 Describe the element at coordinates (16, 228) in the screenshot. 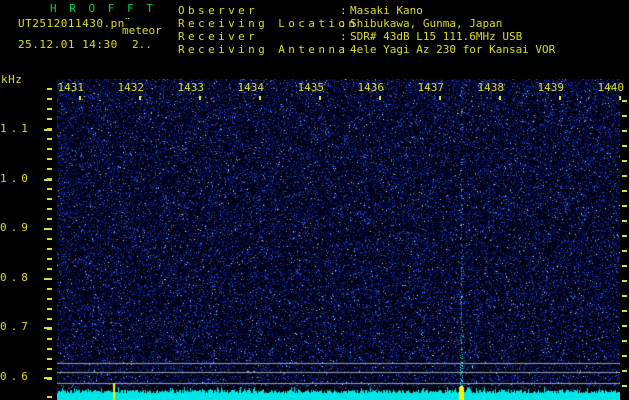

I see `freq-axis-label: 0.9` at that location.